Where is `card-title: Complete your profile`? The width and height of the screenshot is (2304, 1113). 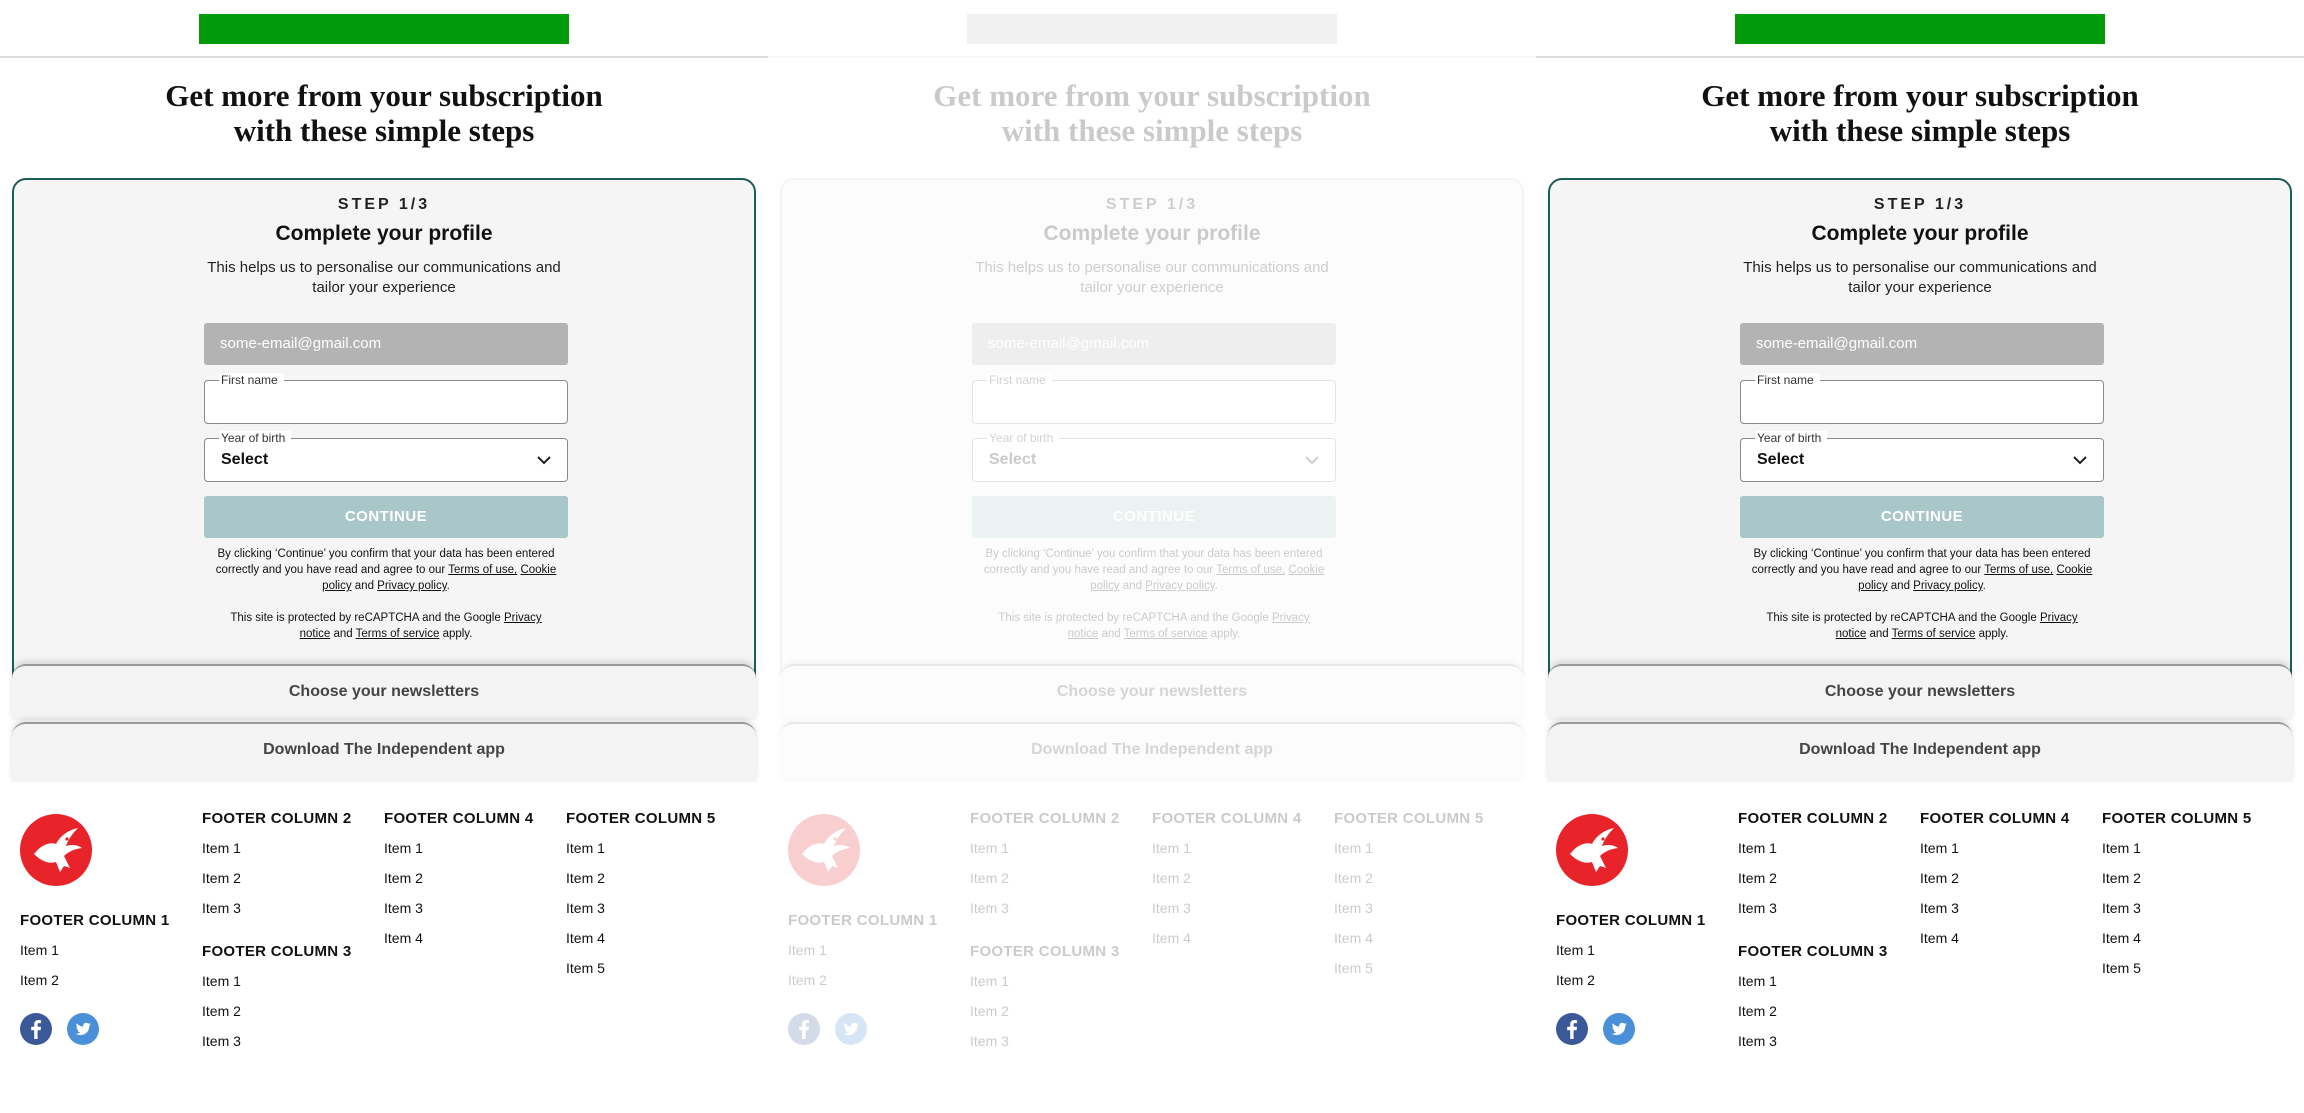 card-title: Complete your profile is located at coordinates (1920, 233).